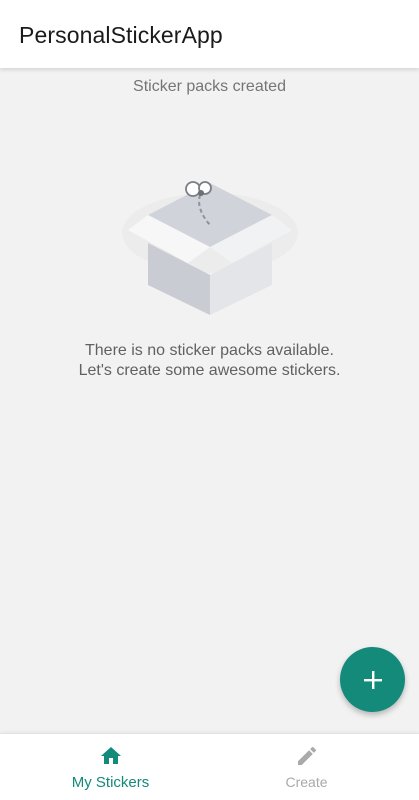 The height and width of the screenshot is (800, 419). I want to click on app-title: PersonalStickerApp, so click(121, 35).